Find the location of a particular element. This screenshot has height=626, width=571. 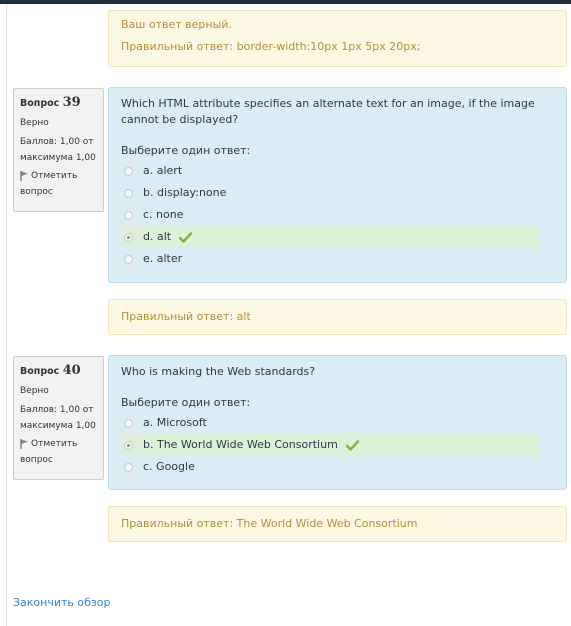

answer-option-label: c. Google is located at coordinates (169, 466).